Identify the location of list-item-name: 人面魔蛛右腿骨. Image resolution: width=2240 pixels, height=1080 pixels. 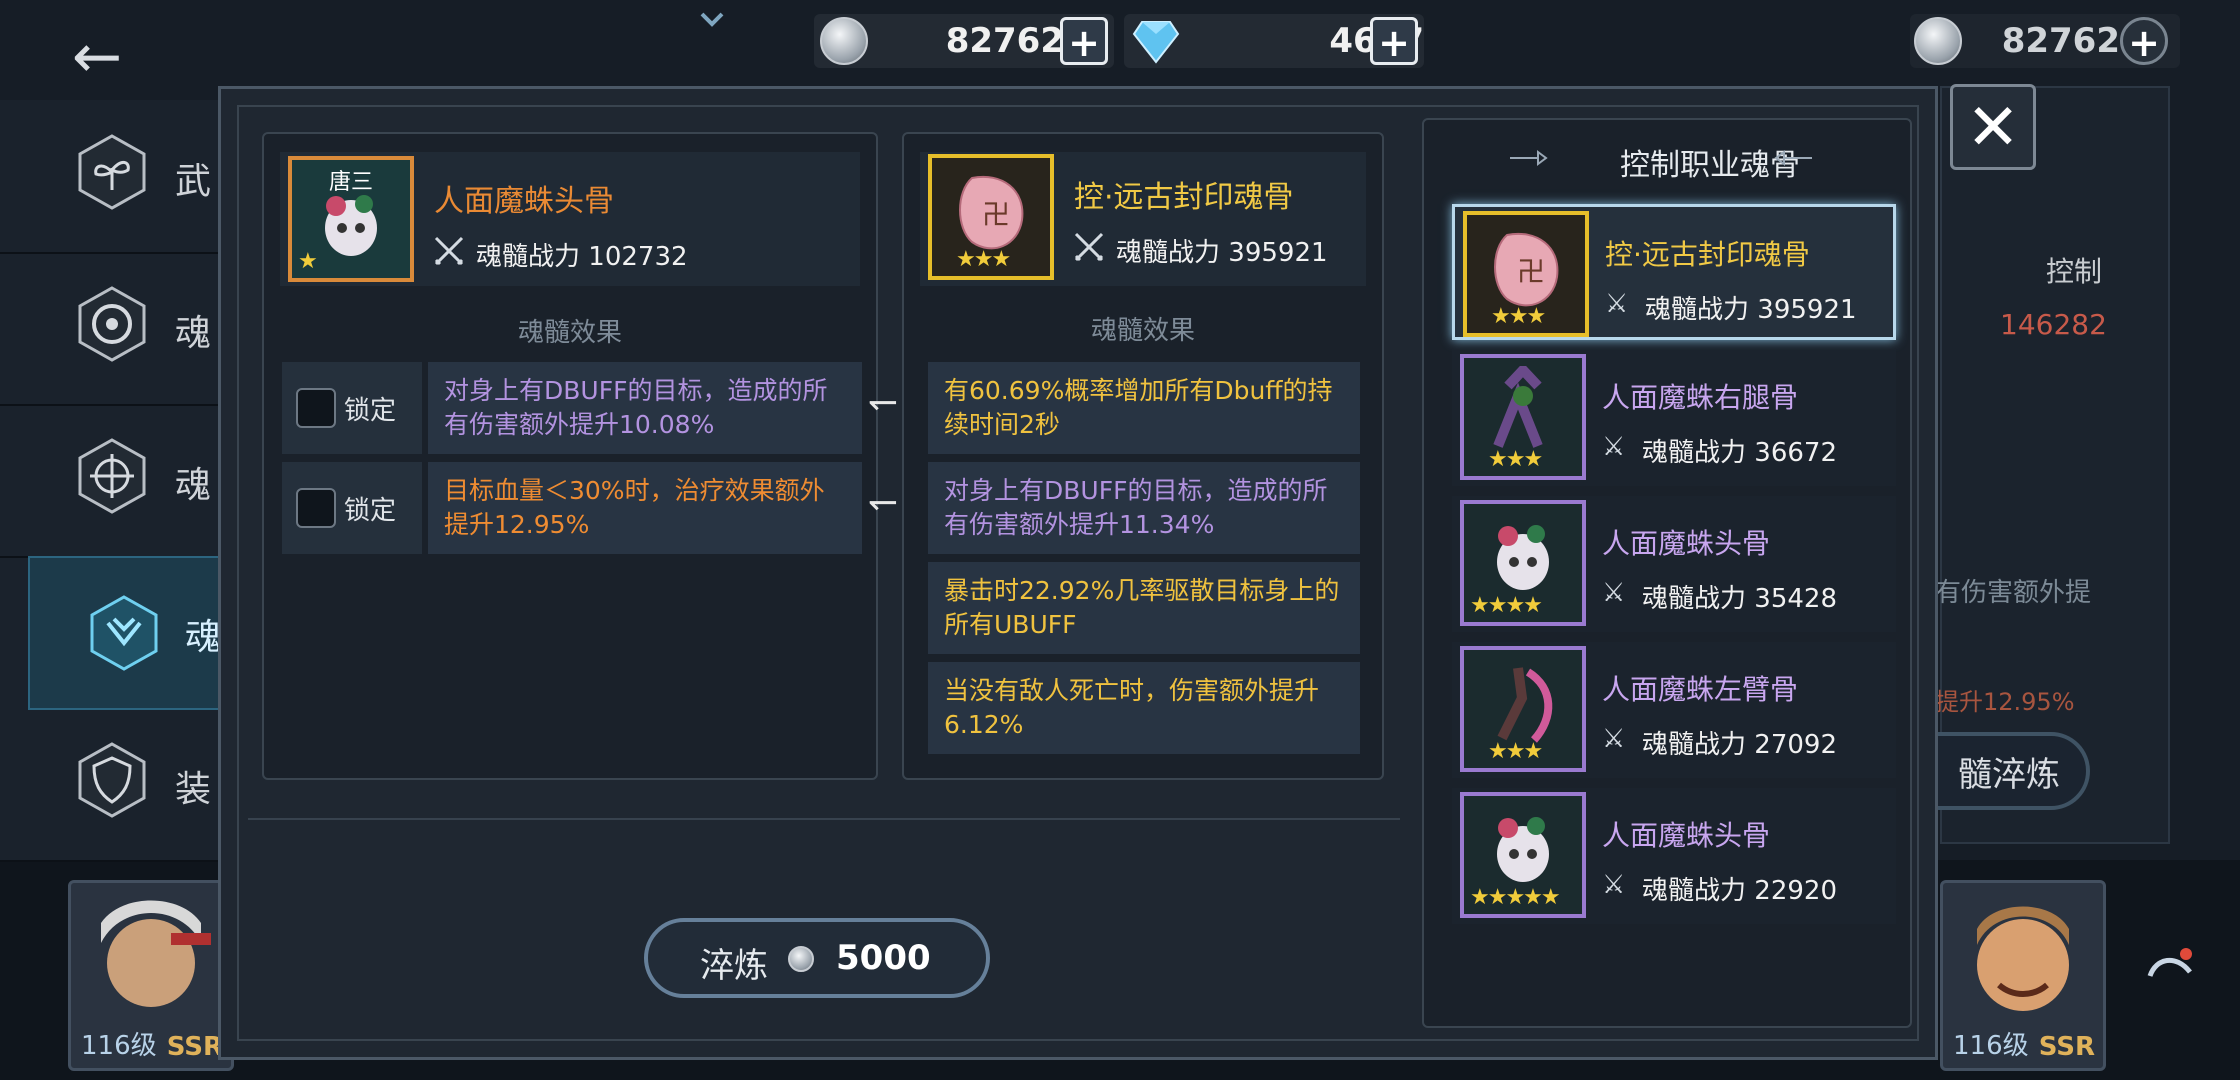
(1700, 397).